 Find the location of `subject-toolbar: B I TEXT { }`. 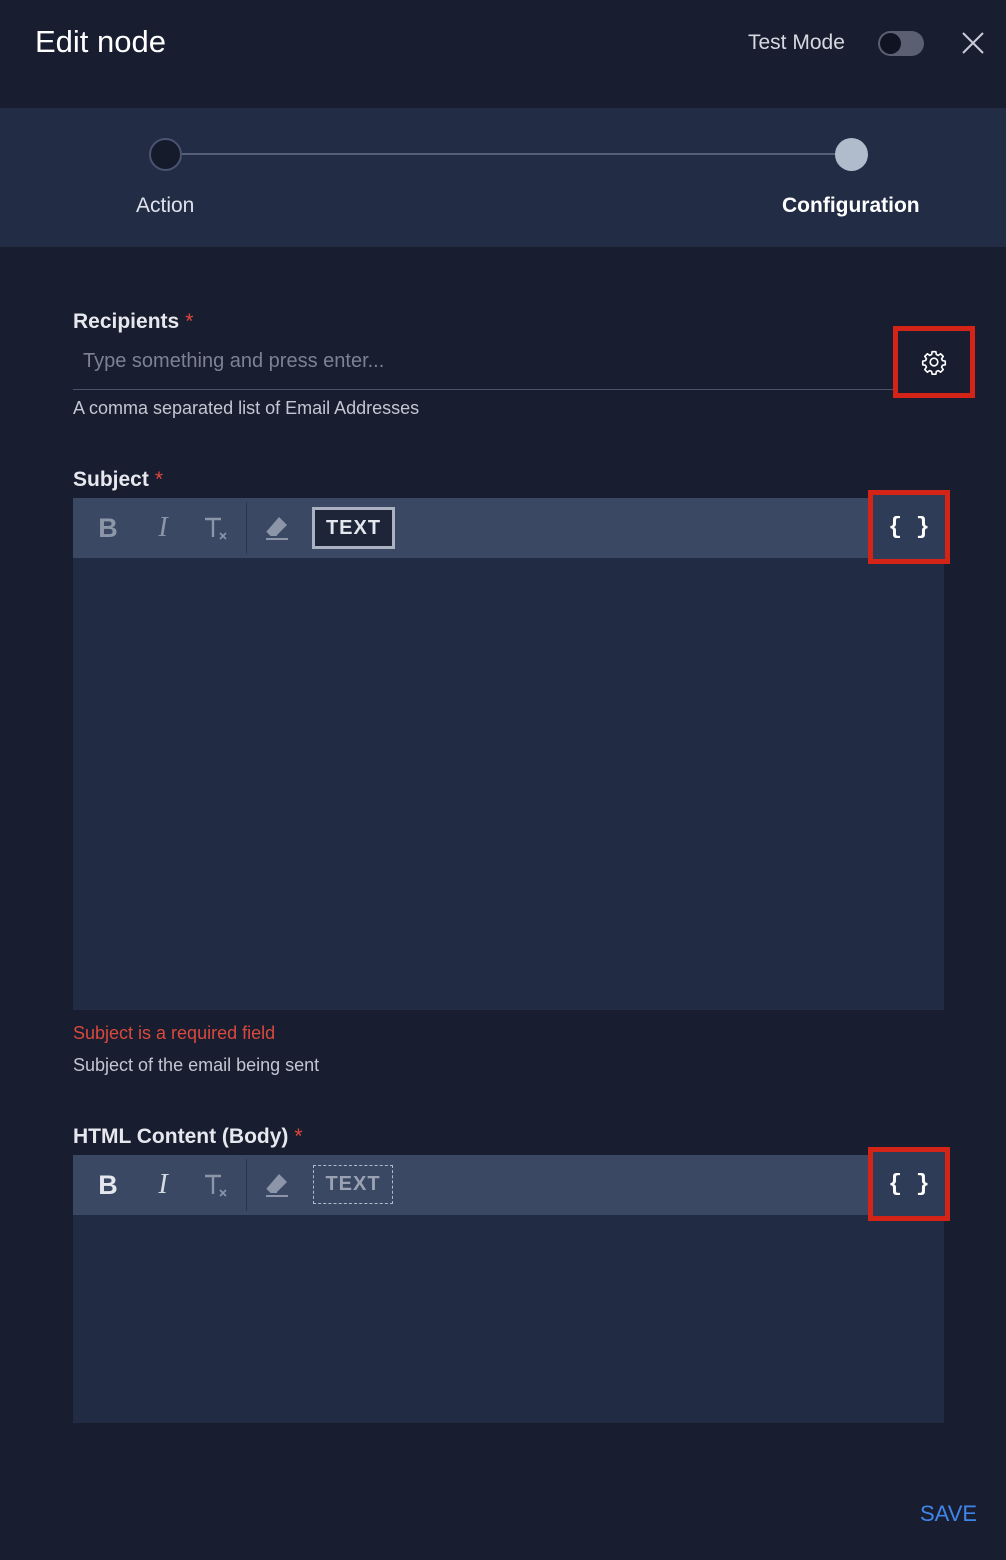

subject-toolbar: B I TEXT { } is located at coordinates (511, 527).